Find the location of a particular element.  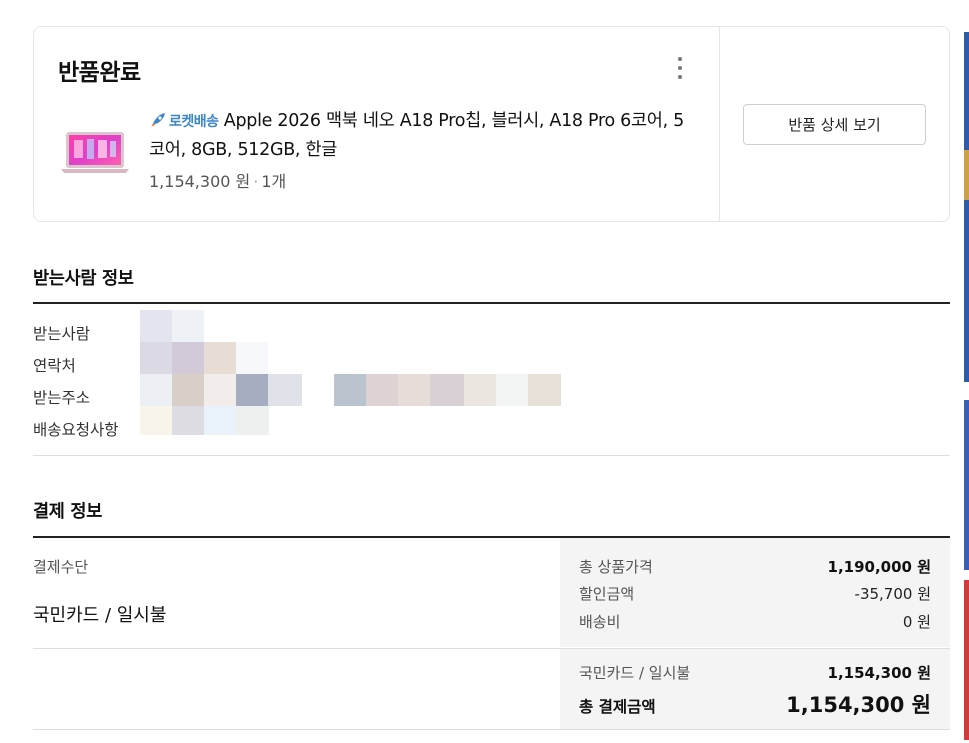

recipient-bottom-divider is located at coordinates (491, 455).